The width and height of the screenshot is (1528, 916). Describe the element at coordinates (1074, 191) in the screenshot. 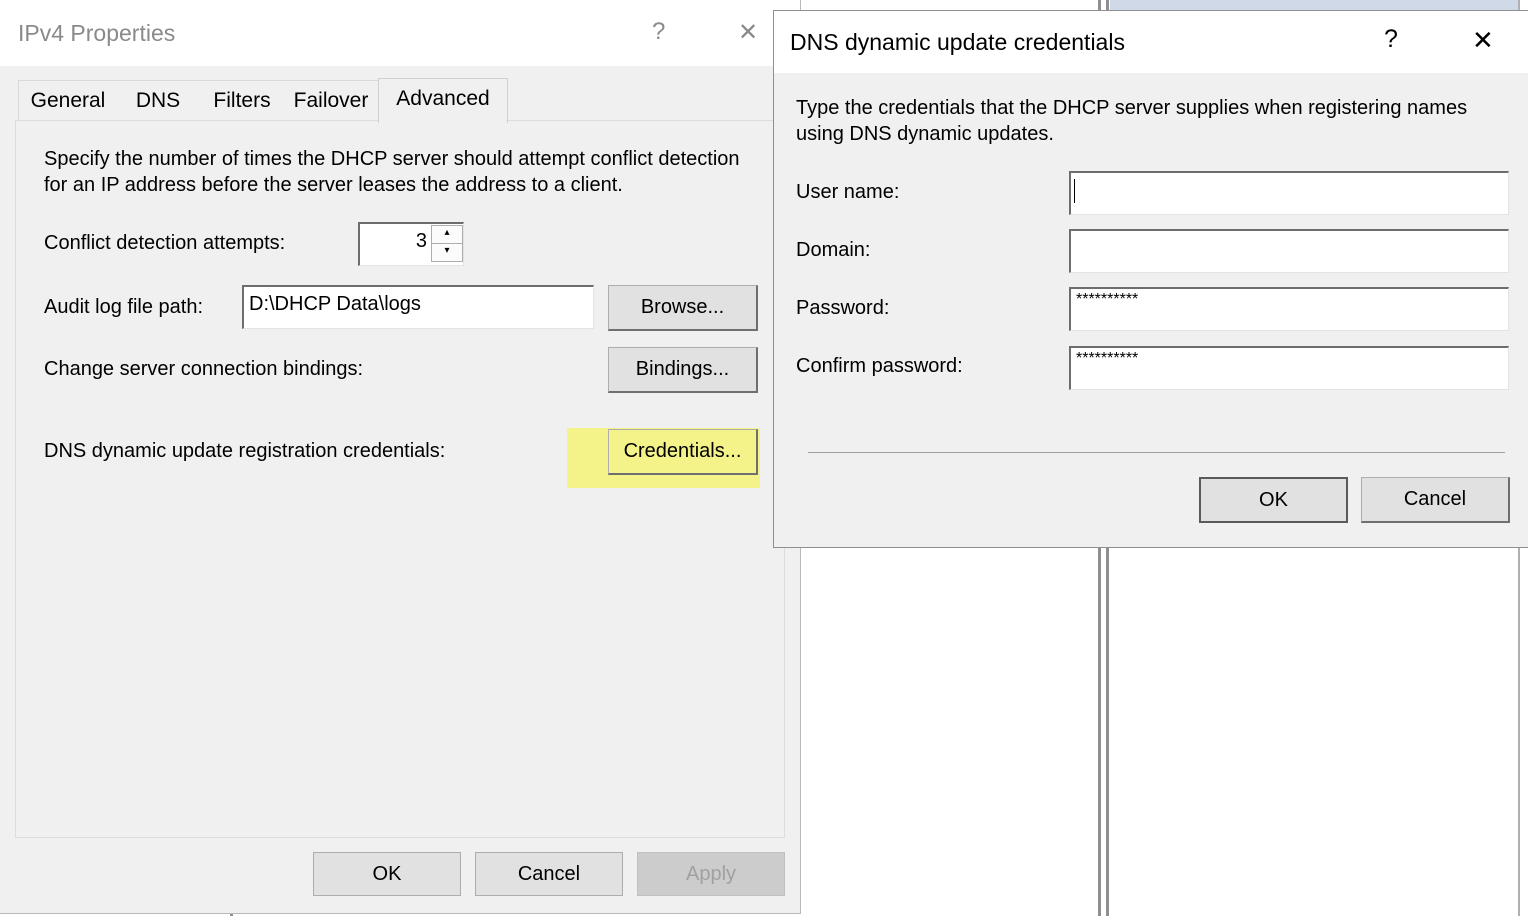

I see `text-caret` at that location.